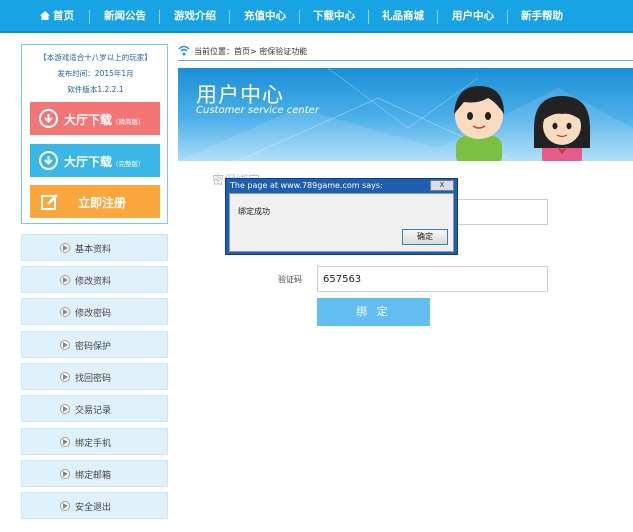 The height and width of the screenshot is (532, 633). Describe the element at coordinates (125, 16) in the screenshot. I see `nav-news: 新闻公告` at that location.